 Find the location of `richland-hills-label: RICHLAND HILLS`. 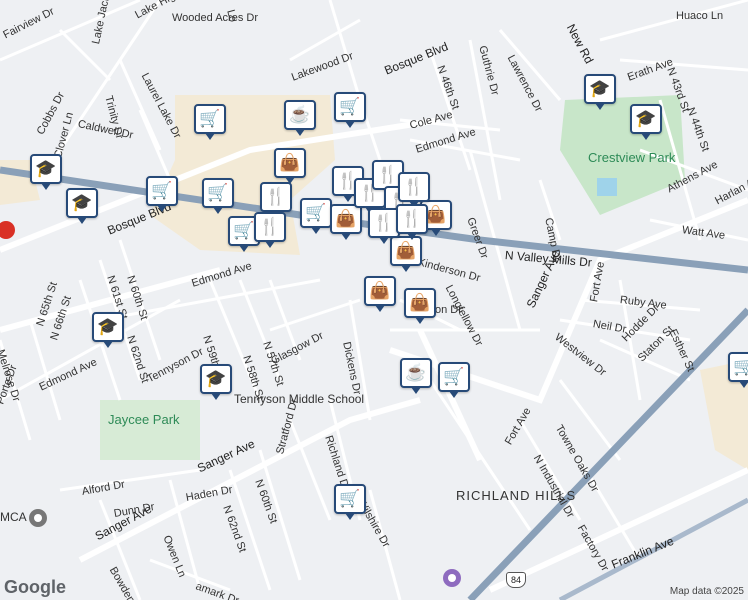

richland-hills-label: RICHLAND HILLS is located at coordinates (516, 495).